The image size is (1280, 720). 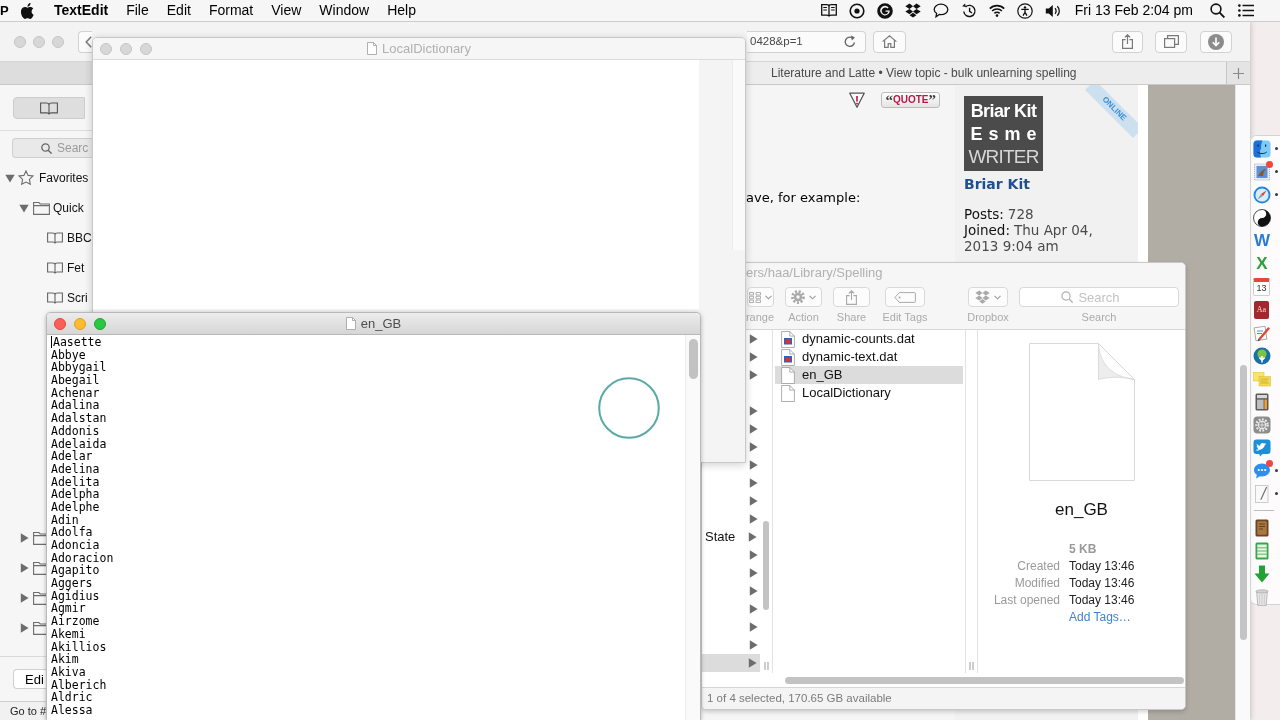 What do you see at coordinates (27, 10) in the screenshot?
I see `apple-logo-icon` at bounding box center [27, 10].